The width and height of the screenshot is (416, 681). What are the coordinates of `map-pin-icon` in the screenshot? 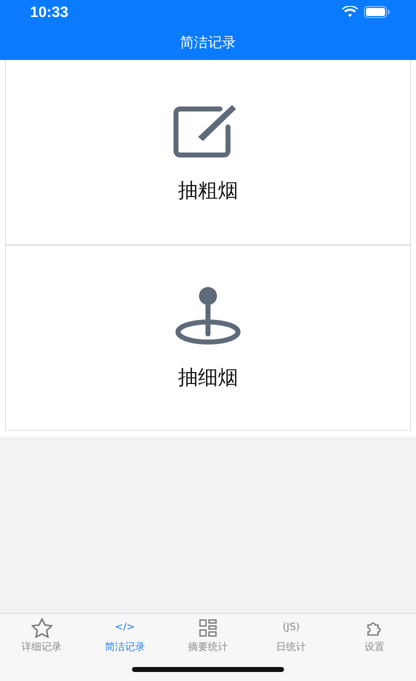 It's located at (208, 316).